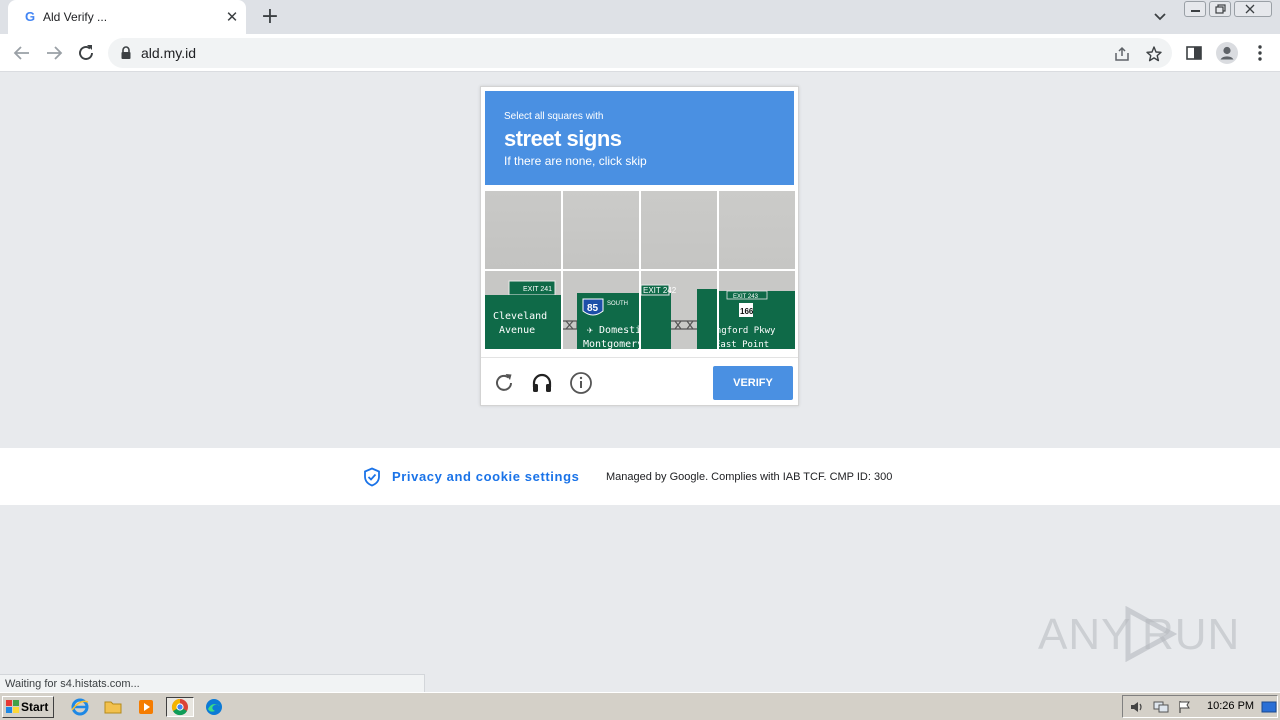 The width and height of the screenshot is (1280, 720). What do you see at coordinates (215, 707) in the screenshot?
I see `edge-icon` at bounding box center [215, 707].